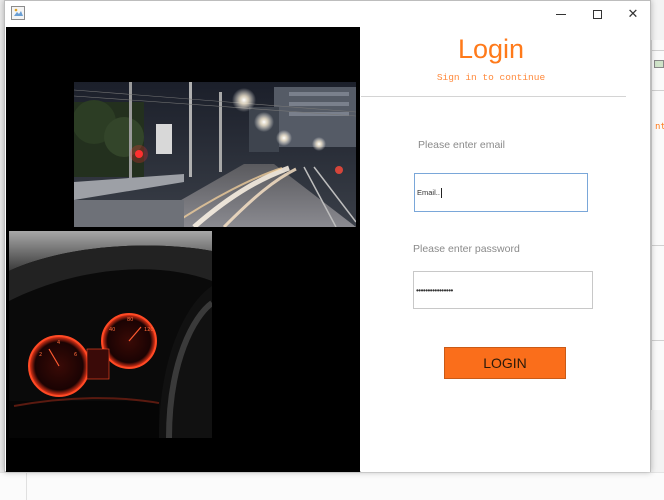 The width and height of the screenshot is (664, 500). Describe the element at coordinates (491, 49) in the screenshot. I see `login-title: Login` at that location.